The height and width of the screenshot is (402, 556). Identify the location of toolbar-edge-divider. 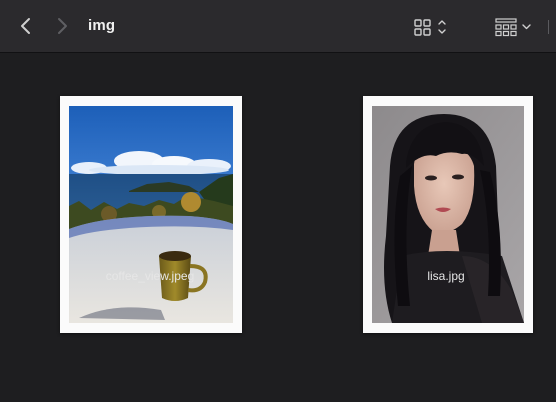
(552, 27).